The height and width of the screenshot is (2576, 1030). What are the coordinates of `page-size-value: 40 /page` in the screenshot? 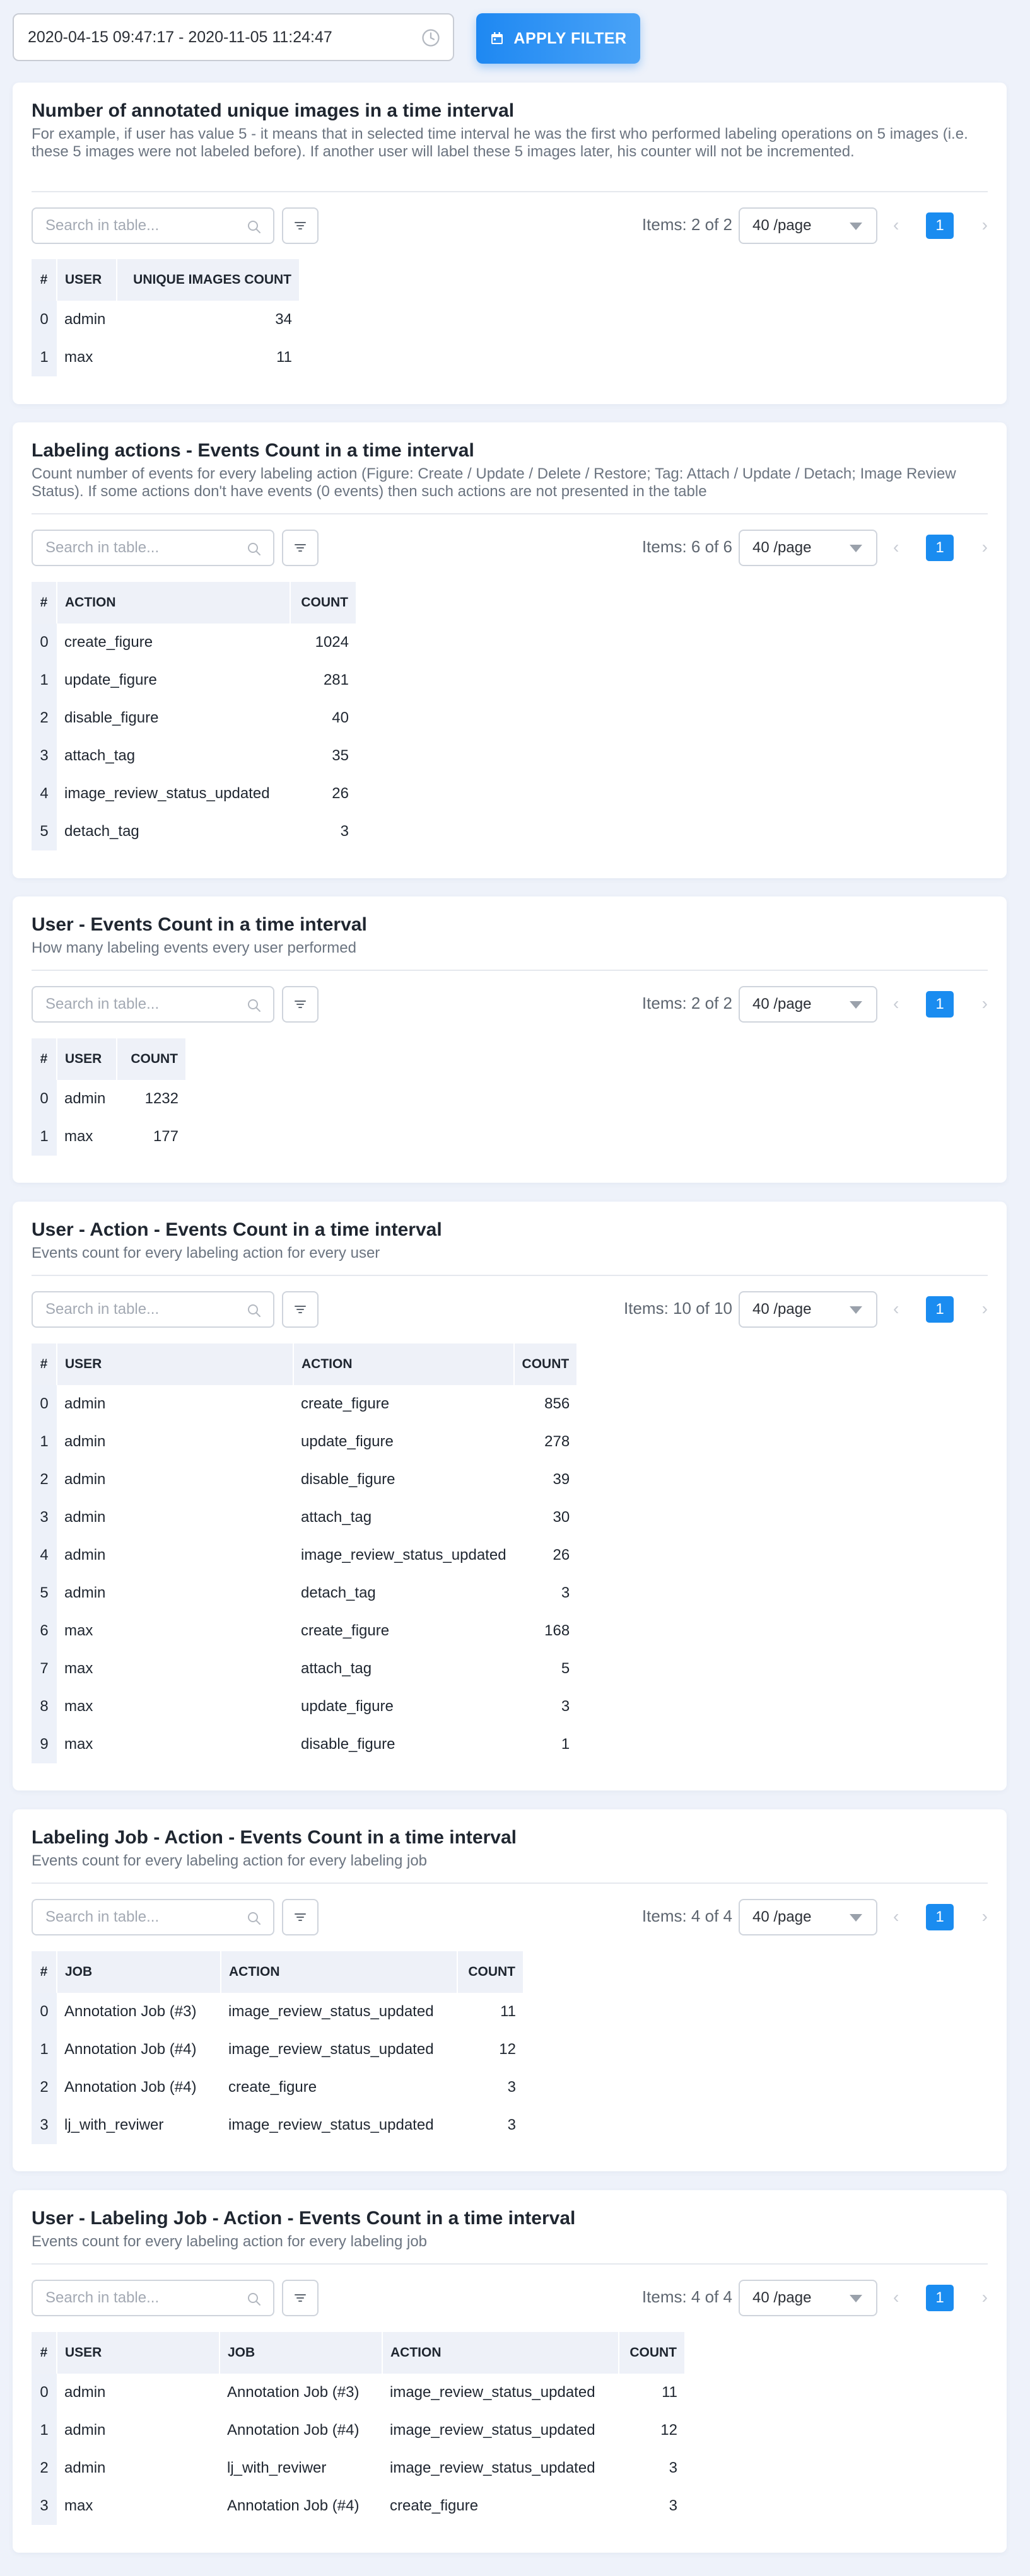 It's located at (782, 1003).